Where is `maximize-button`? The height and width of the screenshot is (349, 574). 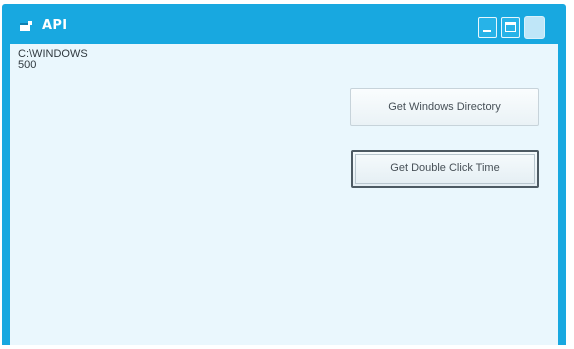 maximize-button is located at coordinates (510, 27).